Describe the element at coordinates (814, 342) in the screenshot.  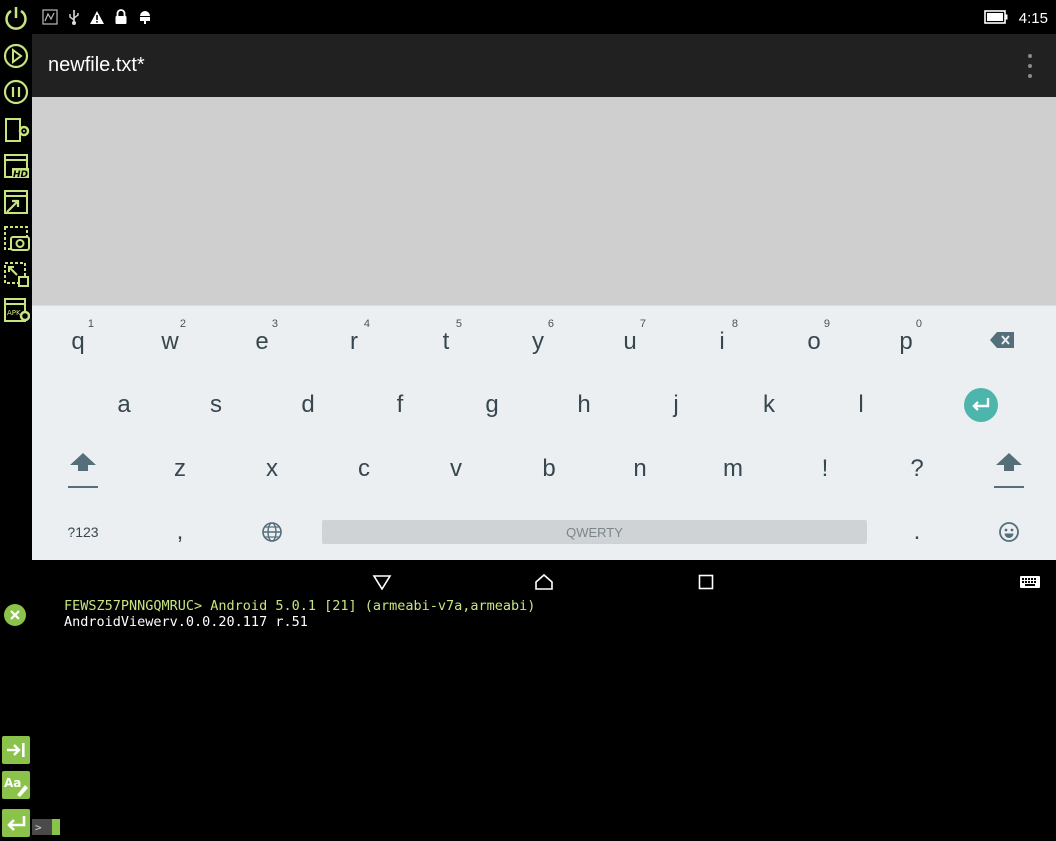
I see `key-o: o9` at that location.